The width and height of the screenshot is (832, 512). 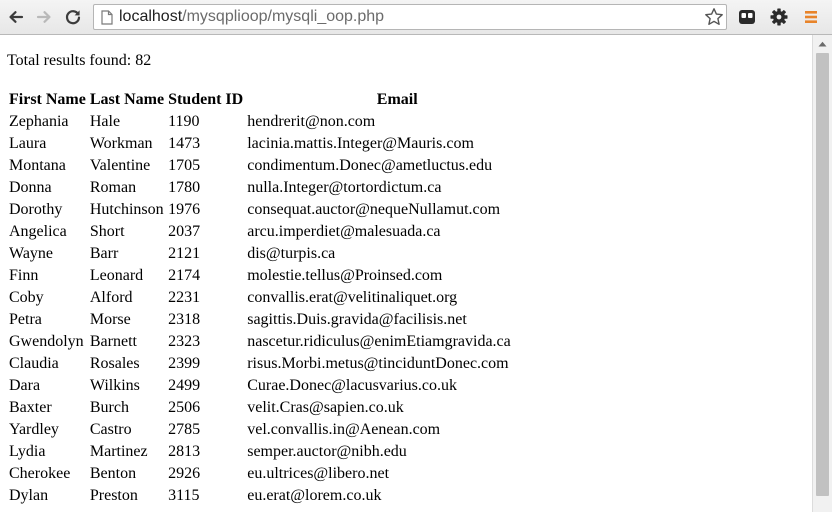 What do you see at coordinates (345, 275) in the screenshot?
I see `cell-email: molestie.tellus@Proinsed.com` at bounding box center [345, 275].